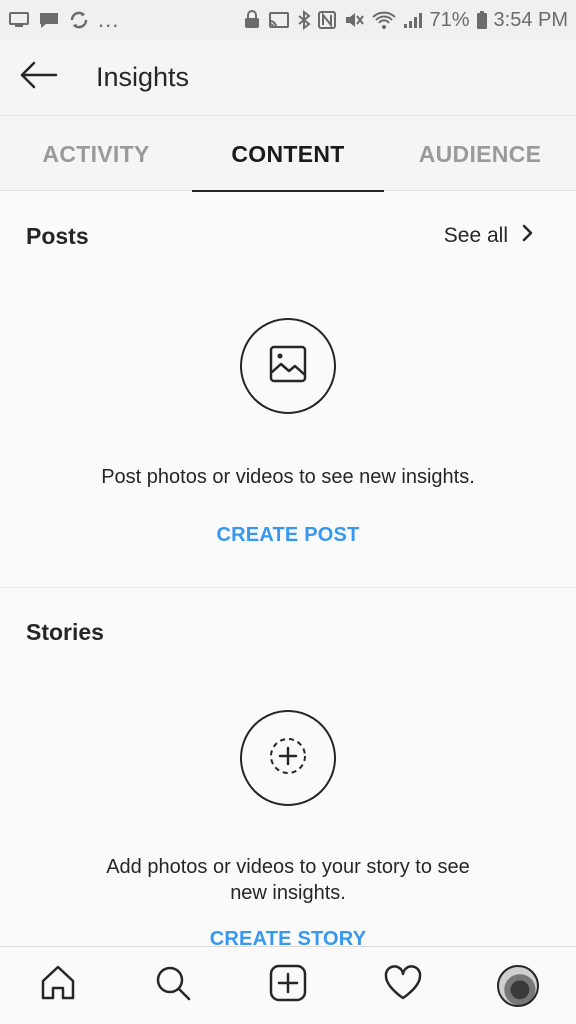  Describe the element at coordinates (288, 937) in the screenshot. I see `create-story-button: CREATE STORY` at that location.